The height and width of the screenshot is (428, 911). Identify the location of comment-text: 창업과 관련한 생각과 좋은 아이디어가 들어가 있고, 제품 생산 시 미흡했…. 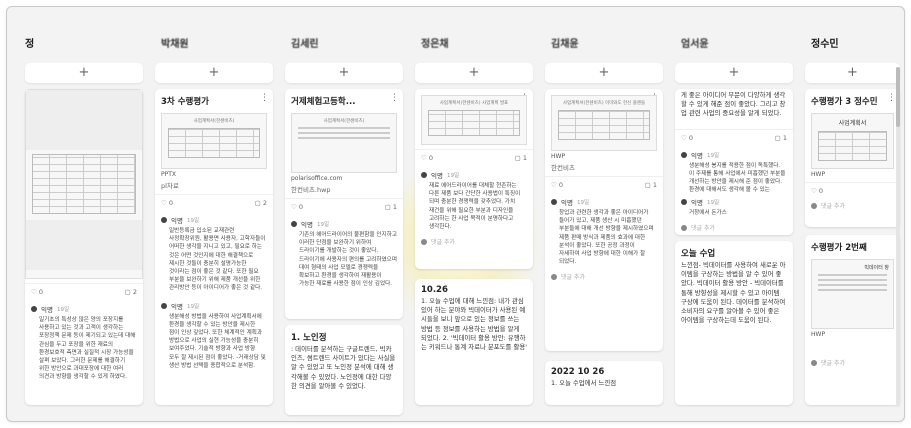
(606, 238).